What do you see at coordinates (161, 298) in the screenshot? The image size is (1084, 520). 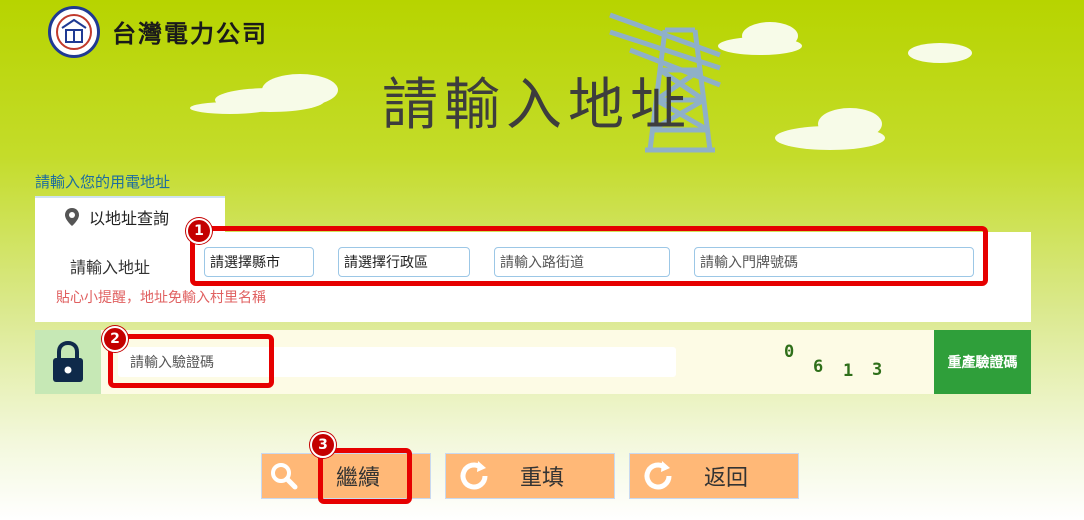 I see `address-hint: 貼心小提醒，地址免輸入村里名稱` at bounding box center [161, 298].